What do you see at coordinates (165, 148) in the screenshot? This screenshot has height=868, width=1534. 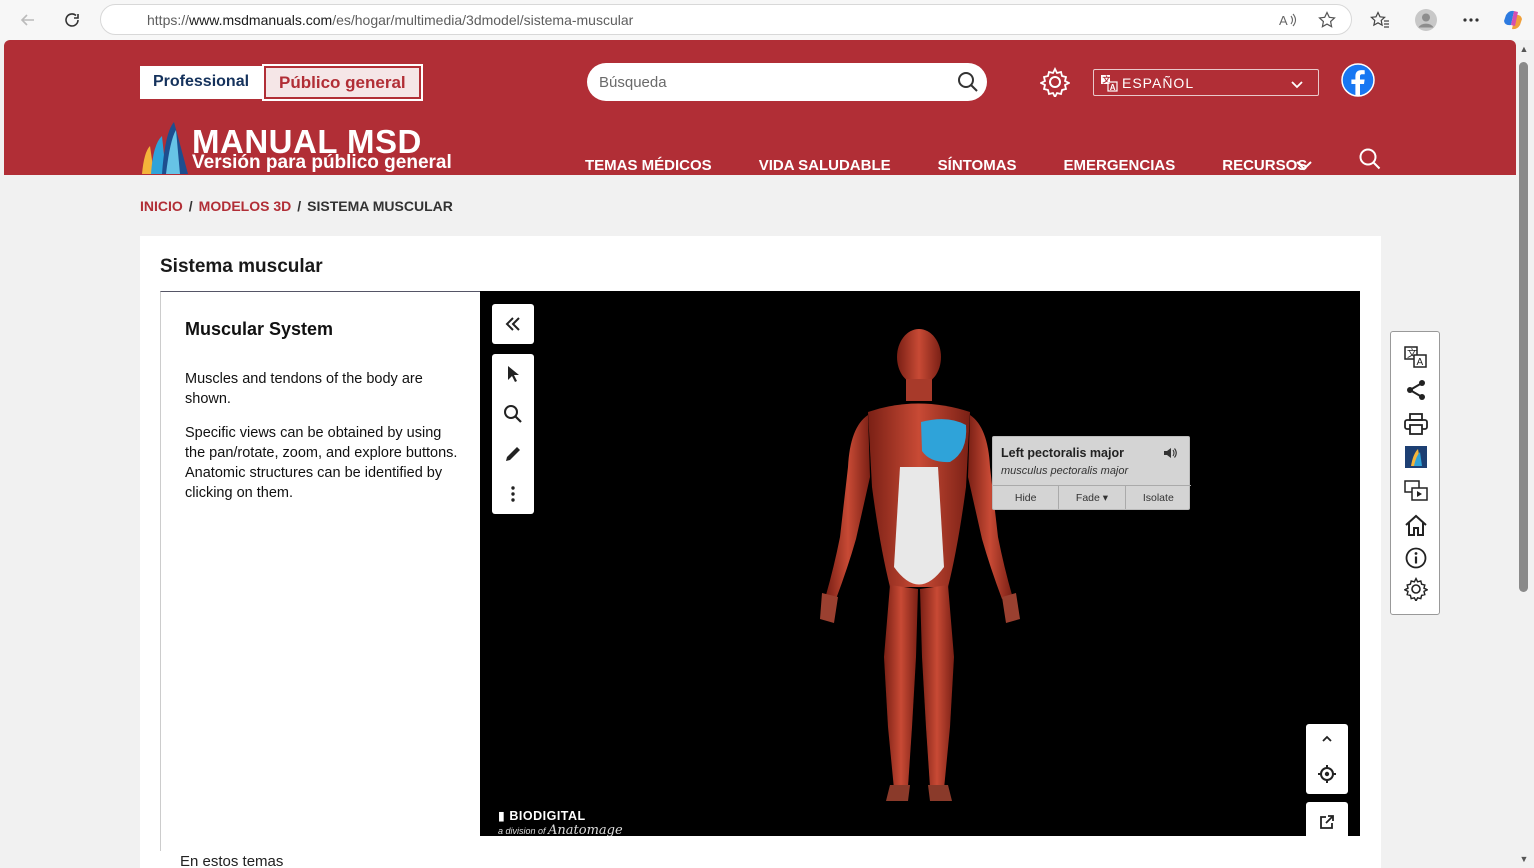 I see `msd-logo-icon` at bounding box center [165, 148].